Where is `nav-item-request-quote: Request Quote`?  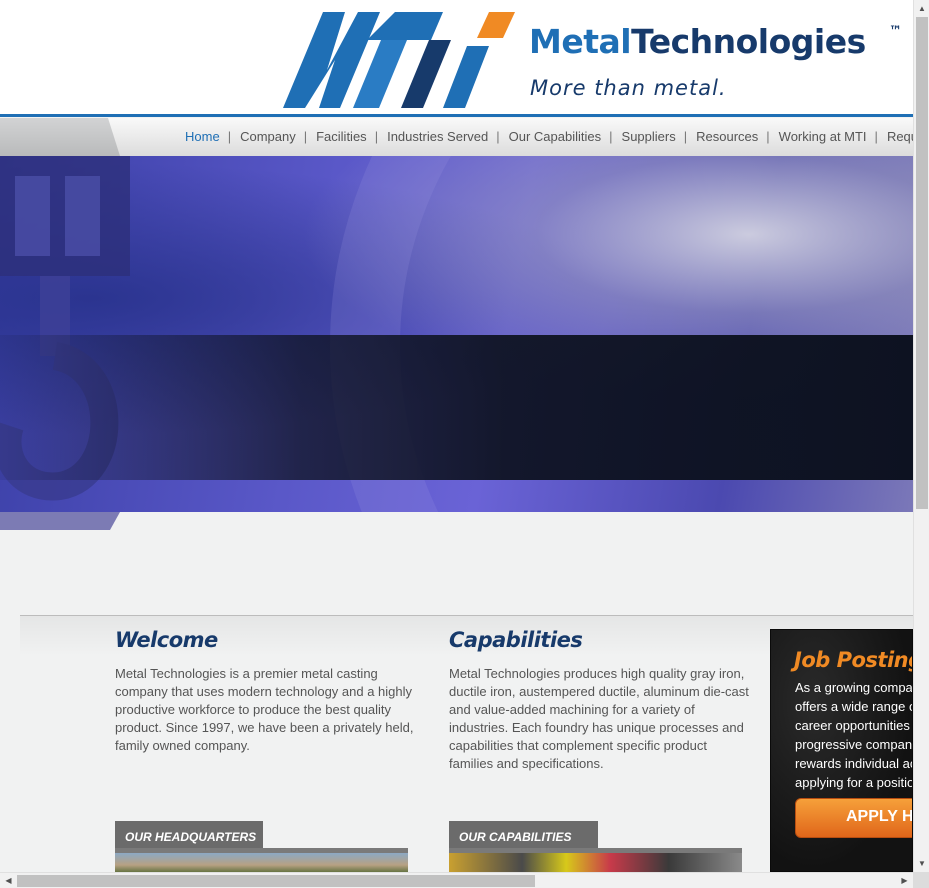
nav-item-request-quote: Request Quote is located at coordinates (900, 136).